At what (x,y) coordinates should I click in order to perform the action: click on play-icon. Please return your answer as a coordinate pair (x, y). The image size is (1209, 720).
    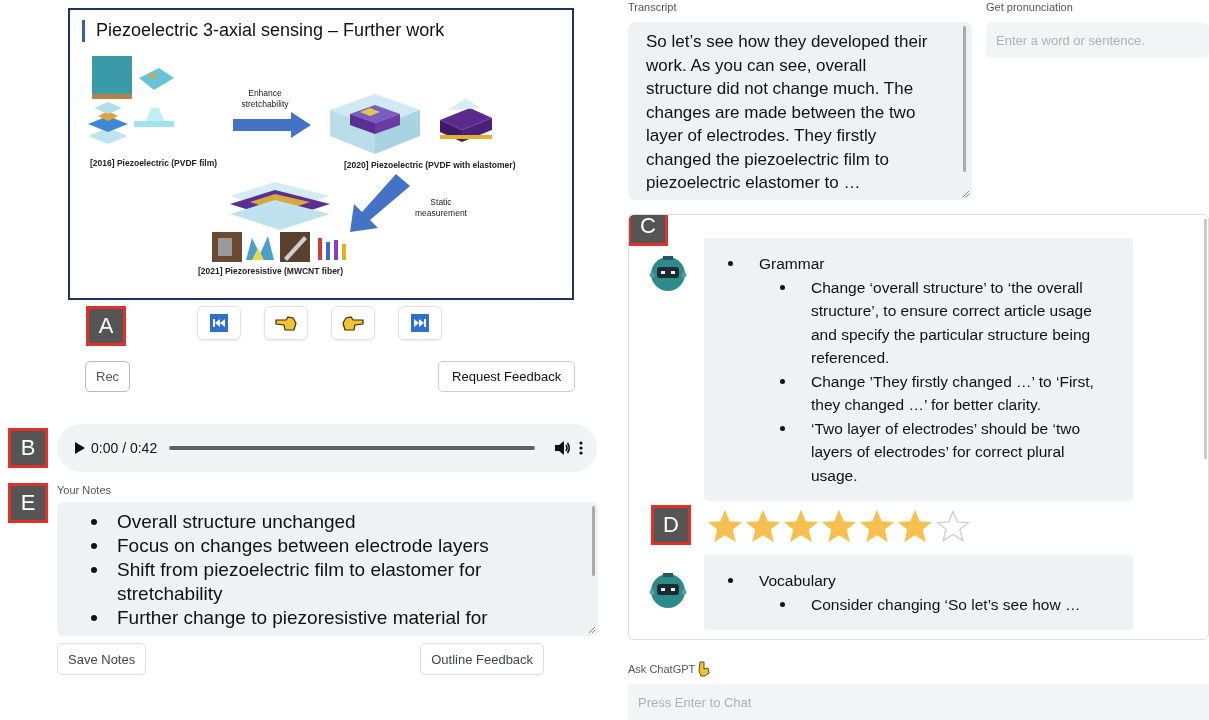
    Looking at the image, I should click on (80, 448).